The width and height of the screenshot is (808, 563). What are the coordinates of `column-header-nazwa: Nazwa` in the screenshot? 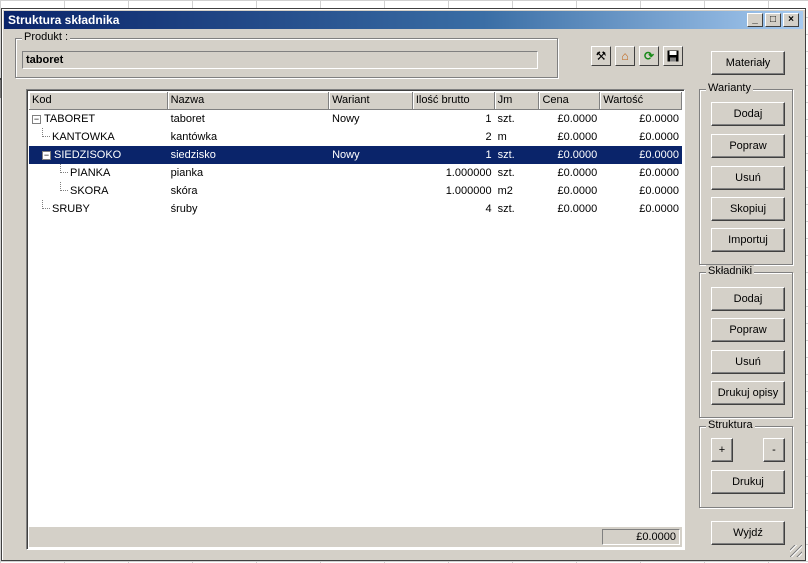 It's located at (248, 101).